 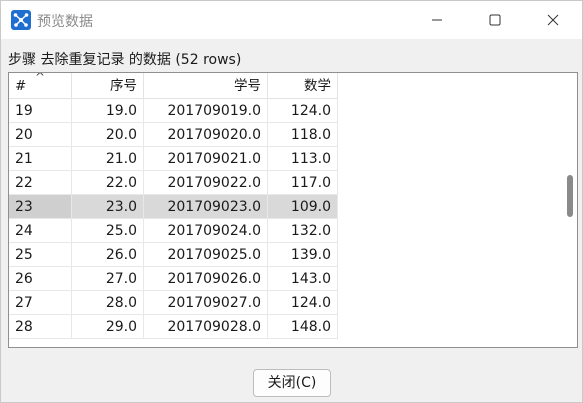 I want to click on student-id-cell: 201709020.0, so click(x=206, y=135).